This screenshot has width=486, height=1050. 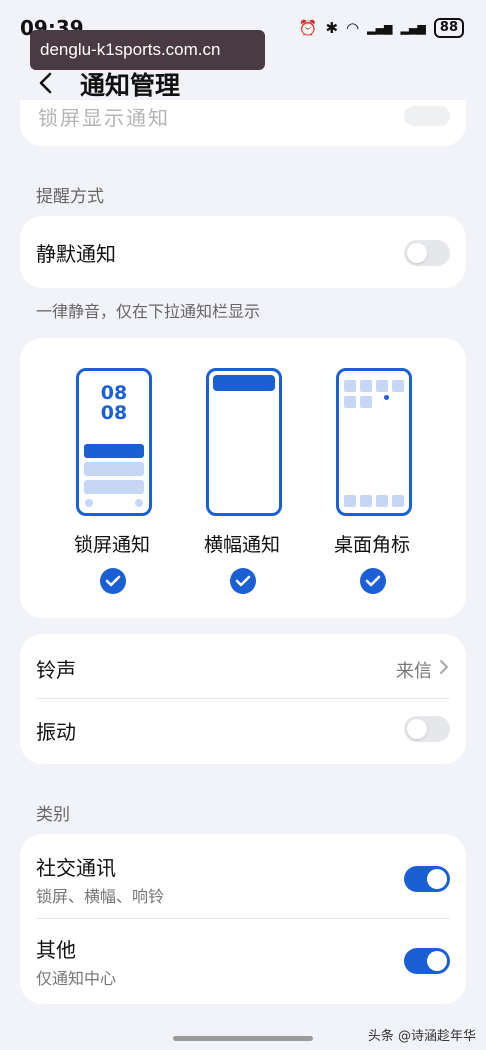 I want to click on ringtone-label: 铃声, so click(x=56, y=670).